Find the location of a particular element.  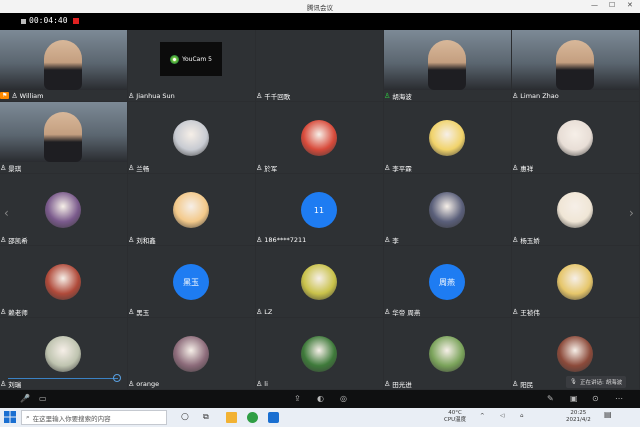

participant-namebar: ♙ Jianhua Sun is located at coordinates (153, 95).